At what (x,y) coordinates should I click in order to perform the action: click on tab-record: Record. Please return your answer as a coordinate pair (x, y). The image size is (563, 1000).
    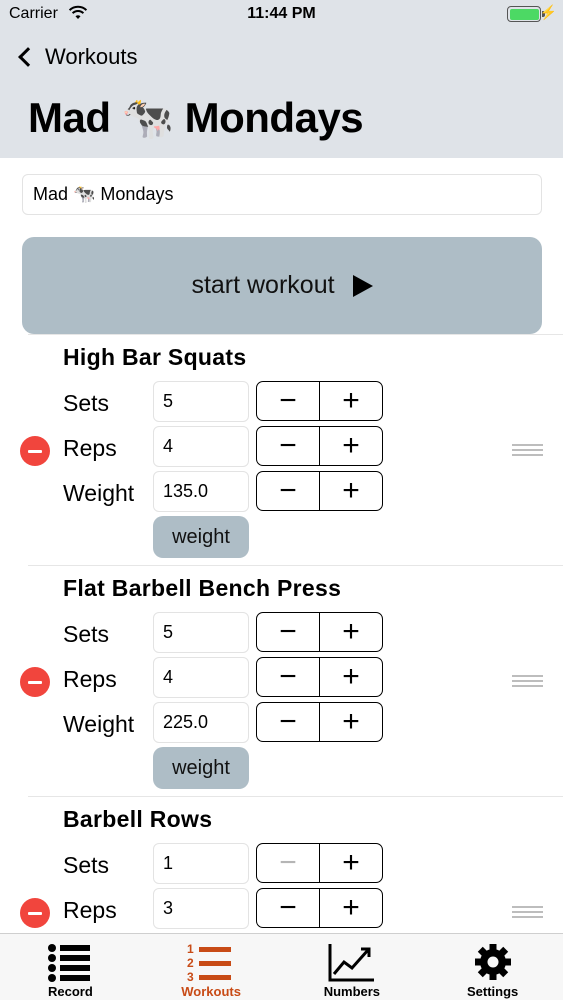
    Looking at the image, I should click on (70, 967).